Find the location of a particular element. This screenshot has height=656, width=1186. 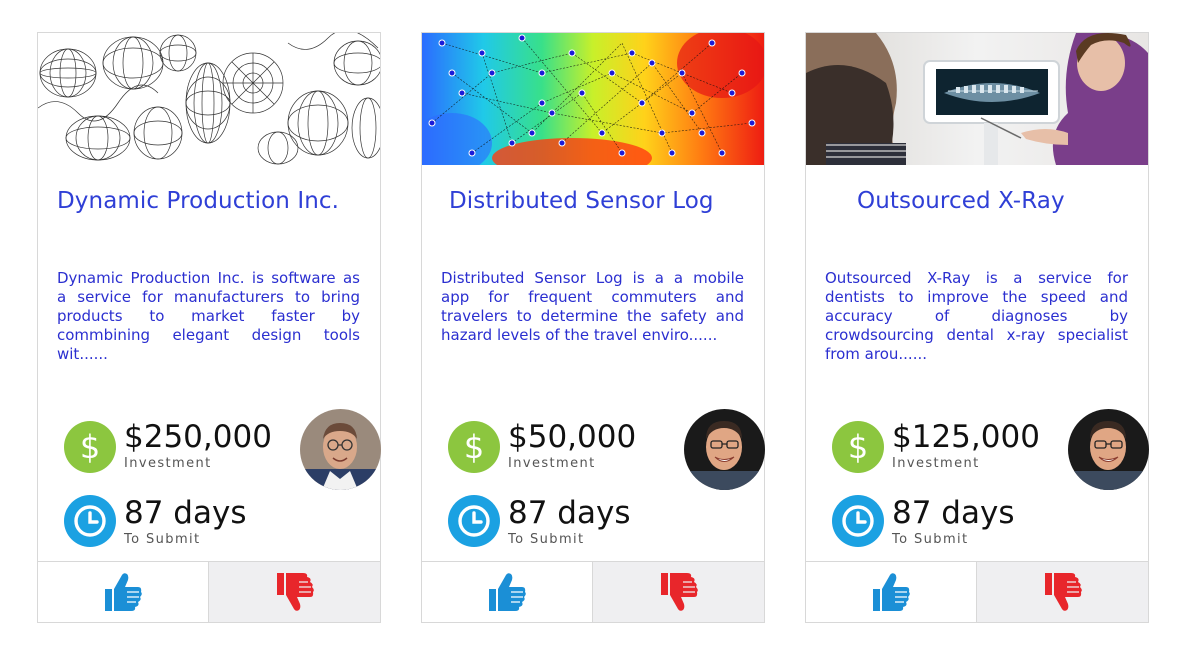

card-title: Distributed Sensor Log is located at coordinates (581, 201).